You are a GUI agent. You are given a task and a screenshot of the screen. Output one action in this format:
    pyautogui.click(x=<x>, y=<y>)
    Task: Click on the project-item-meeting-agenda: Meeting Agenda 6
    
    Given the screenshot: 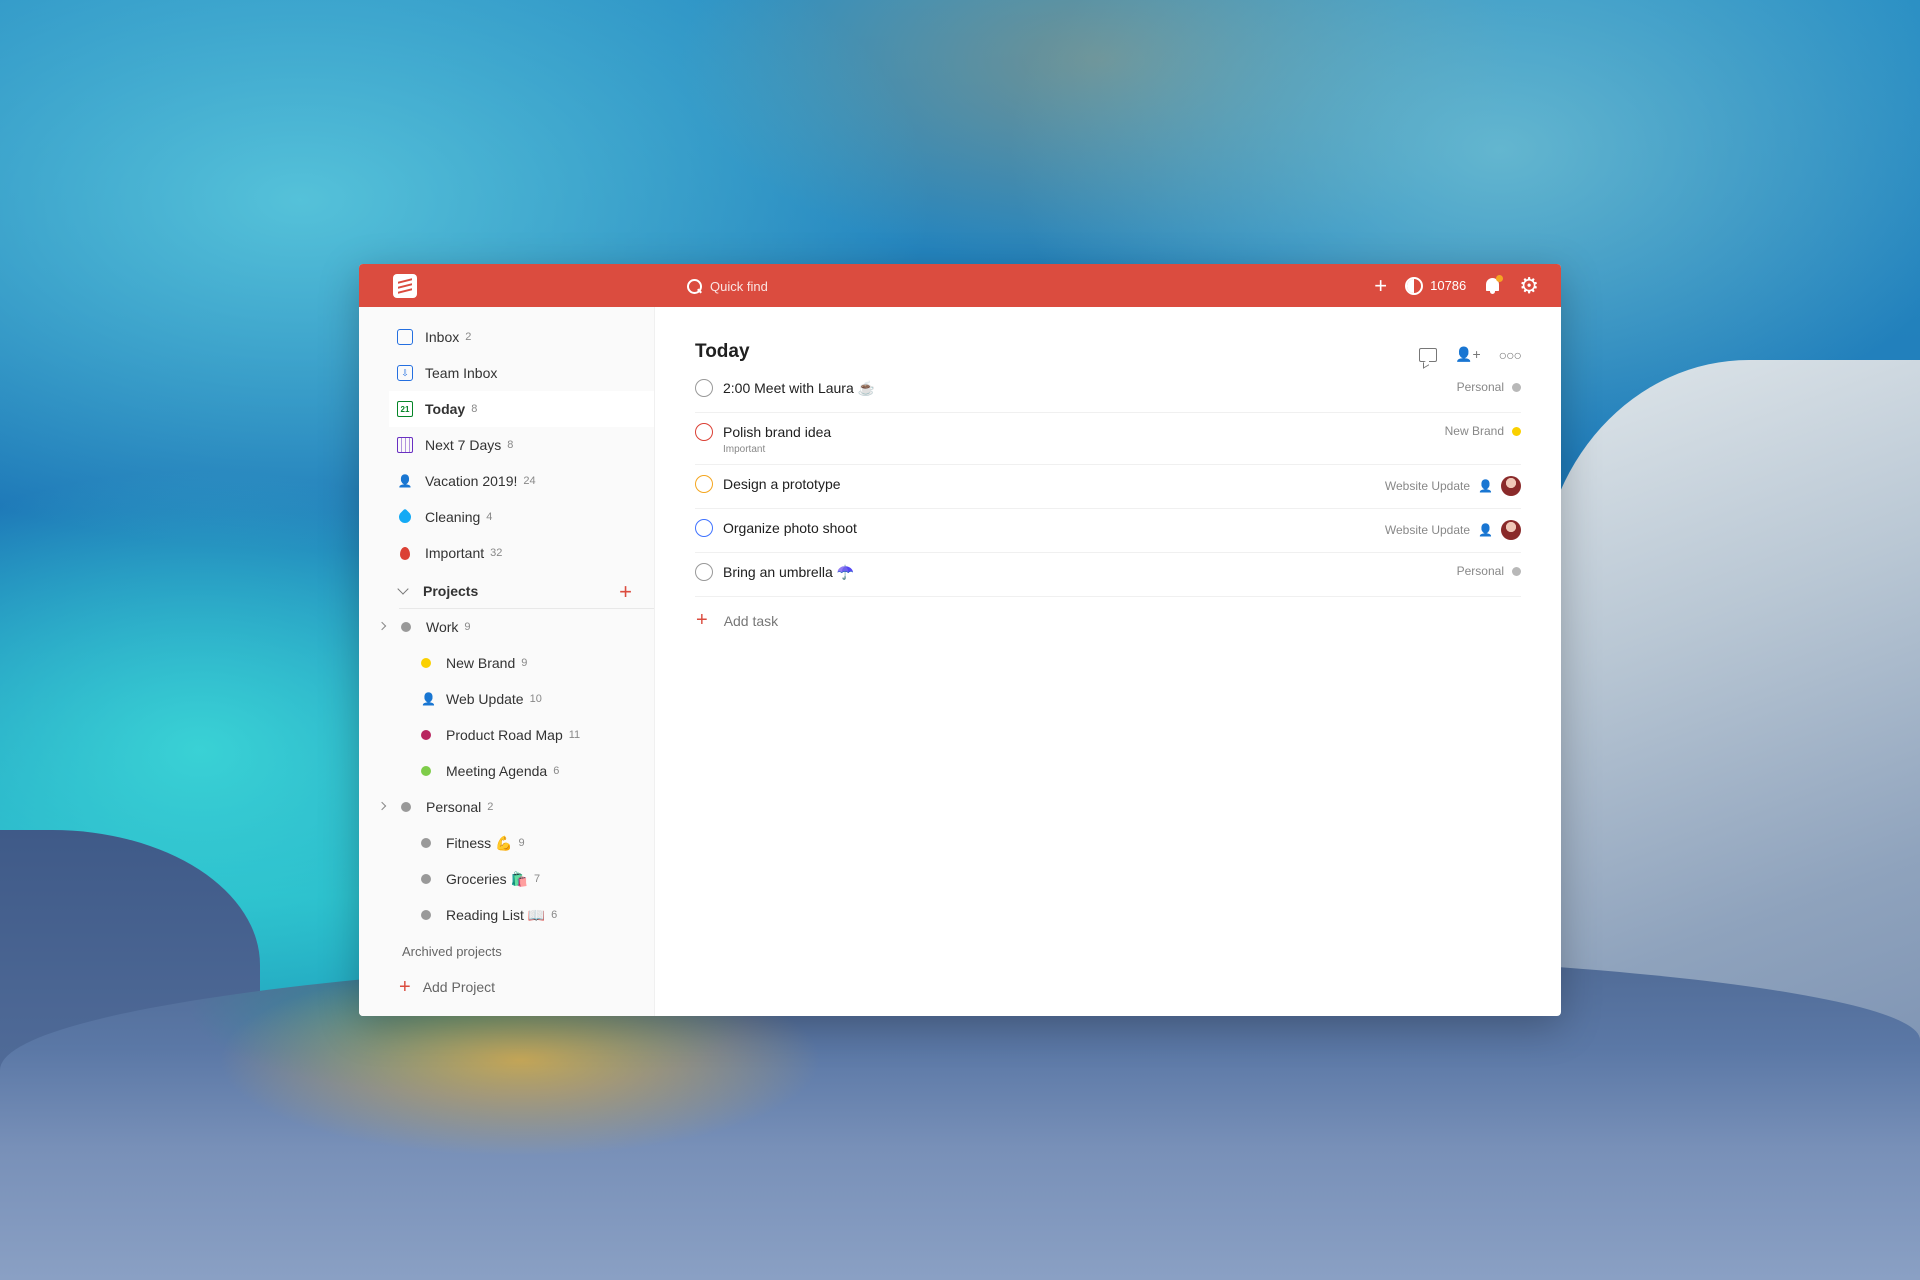 What is the action you would take?
    pyautogui.click(x=506, y=771)
    